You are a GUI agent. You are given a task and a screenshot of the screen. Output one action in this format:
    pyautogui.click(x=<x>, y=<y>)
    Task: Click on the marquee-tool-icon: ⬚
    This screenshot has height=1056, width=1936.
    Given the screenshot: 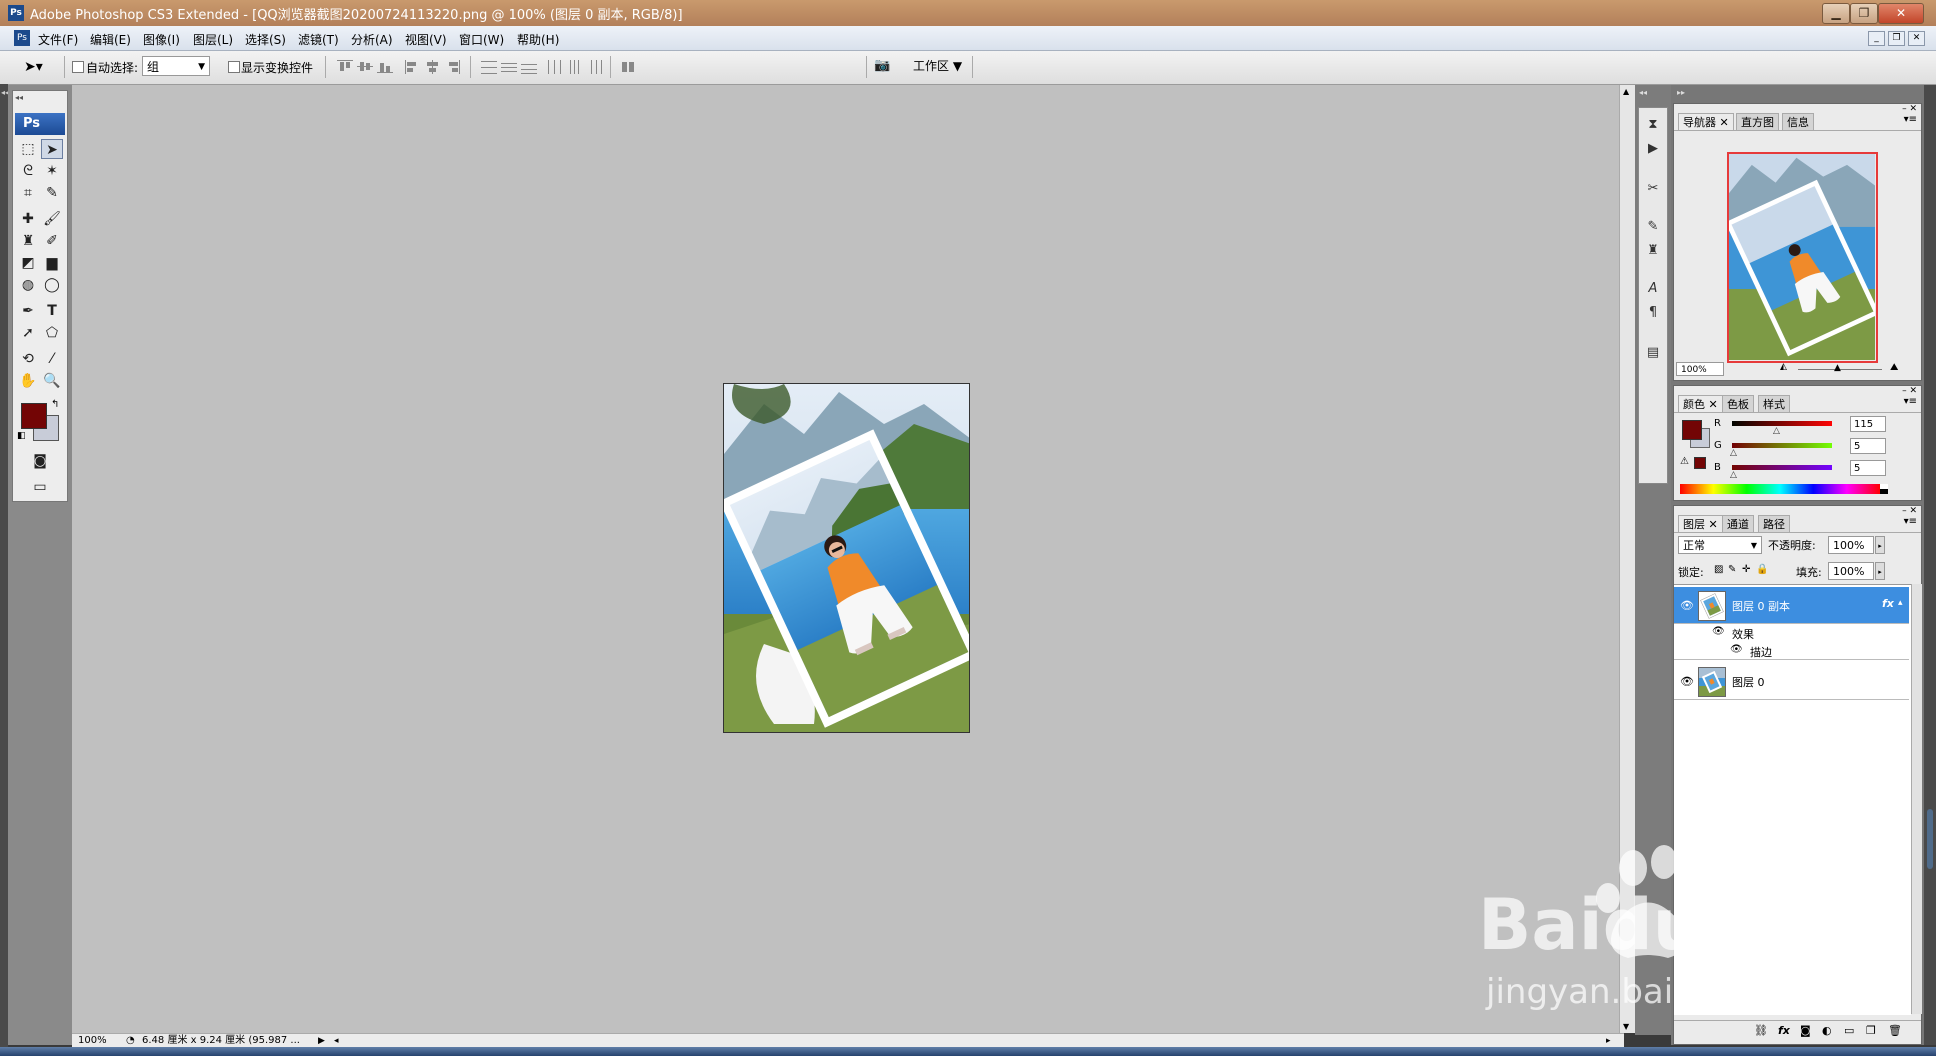 What is the action you would take?
    pyautogui.click(x=28, y=149)
    